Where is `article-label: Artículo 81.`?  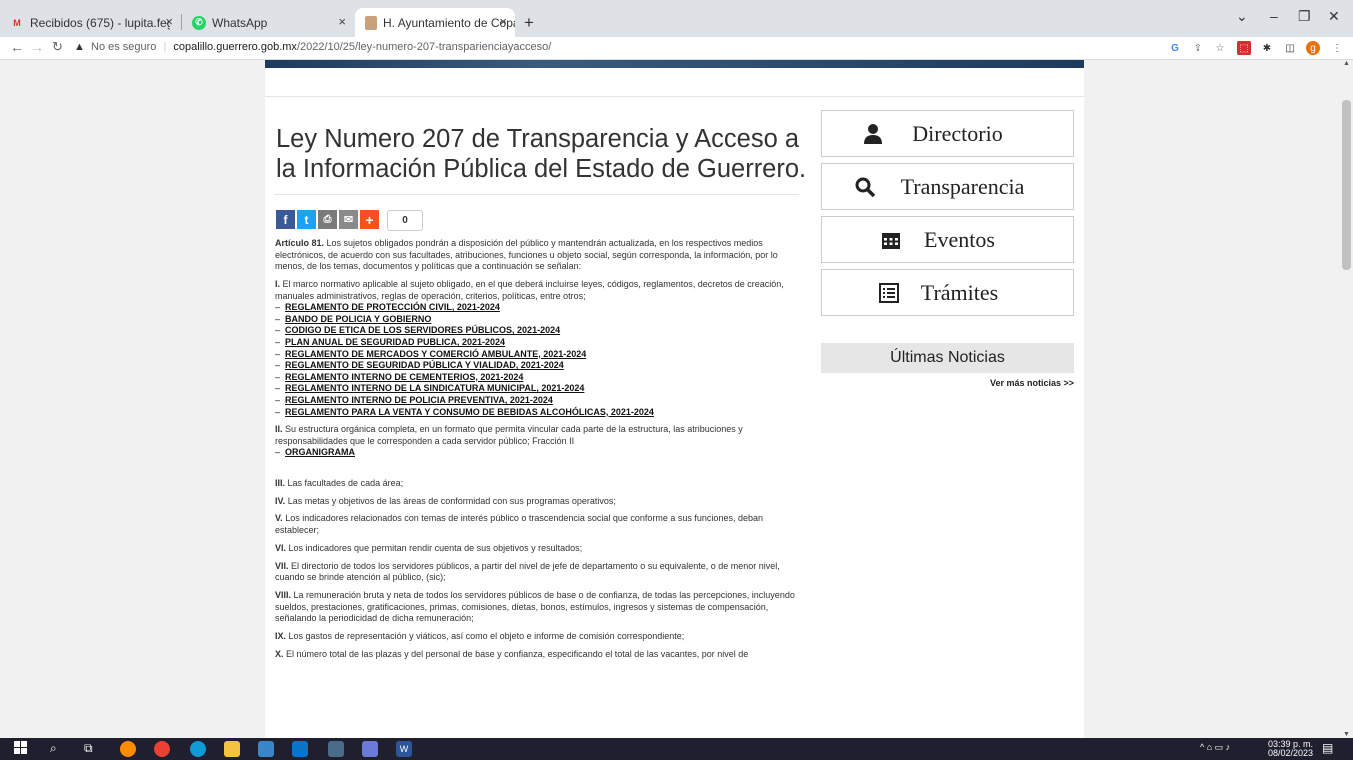
article-label: Artículo 81. is located at coordinates (300, 243).